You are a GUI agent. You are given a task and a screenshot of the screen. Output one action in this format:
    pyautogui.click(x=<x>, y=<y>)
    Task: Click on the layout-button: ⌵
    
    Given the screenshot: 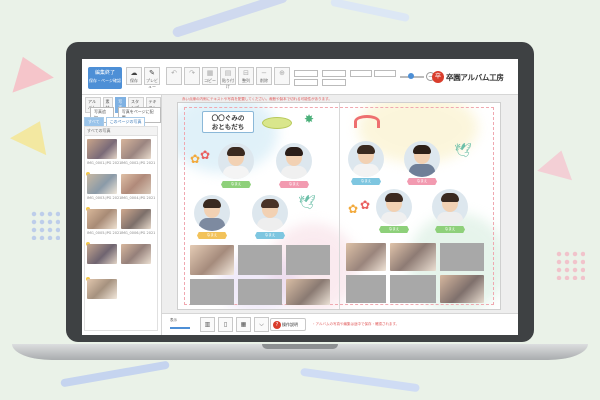 What is the action you would take?
    pyautogui.click(x=261, y=324)
    